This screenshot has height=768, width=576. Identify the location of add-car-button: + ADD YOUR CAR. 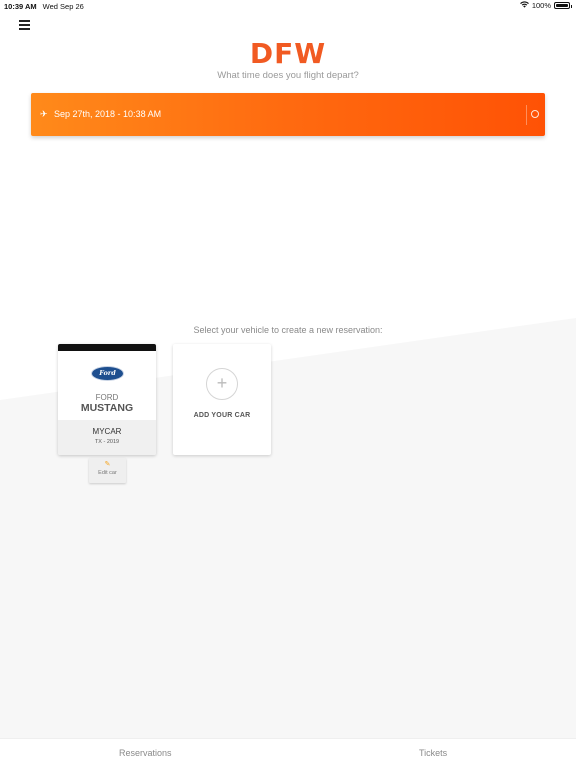
(222, 399).